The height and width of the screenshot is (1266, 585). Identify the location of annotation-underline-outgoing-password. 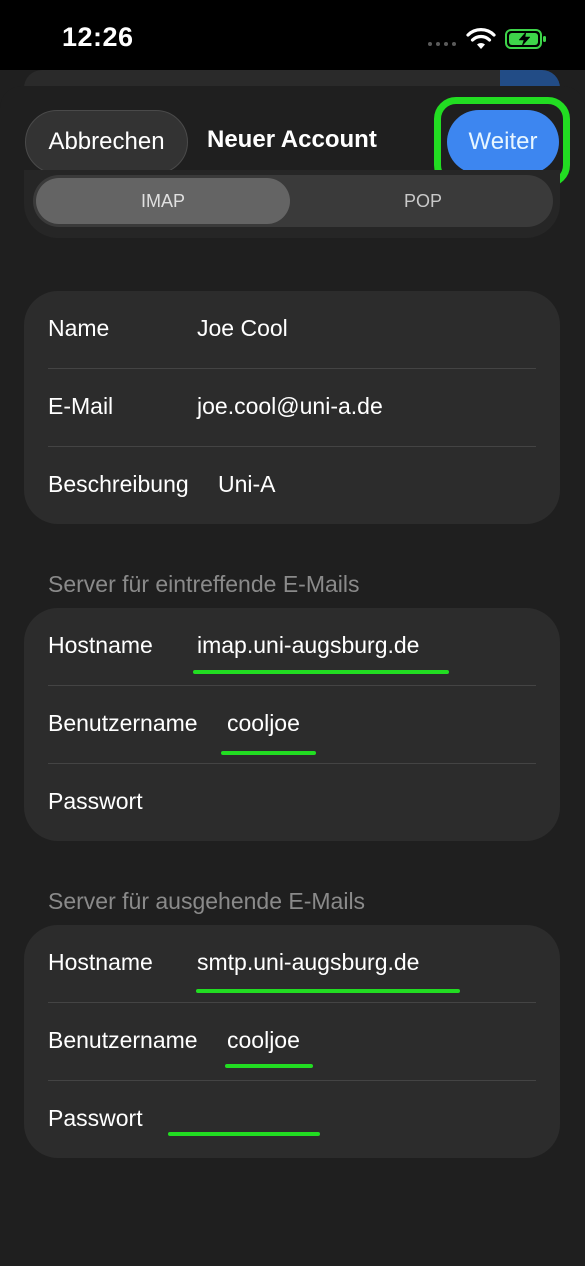
(244, 1134).